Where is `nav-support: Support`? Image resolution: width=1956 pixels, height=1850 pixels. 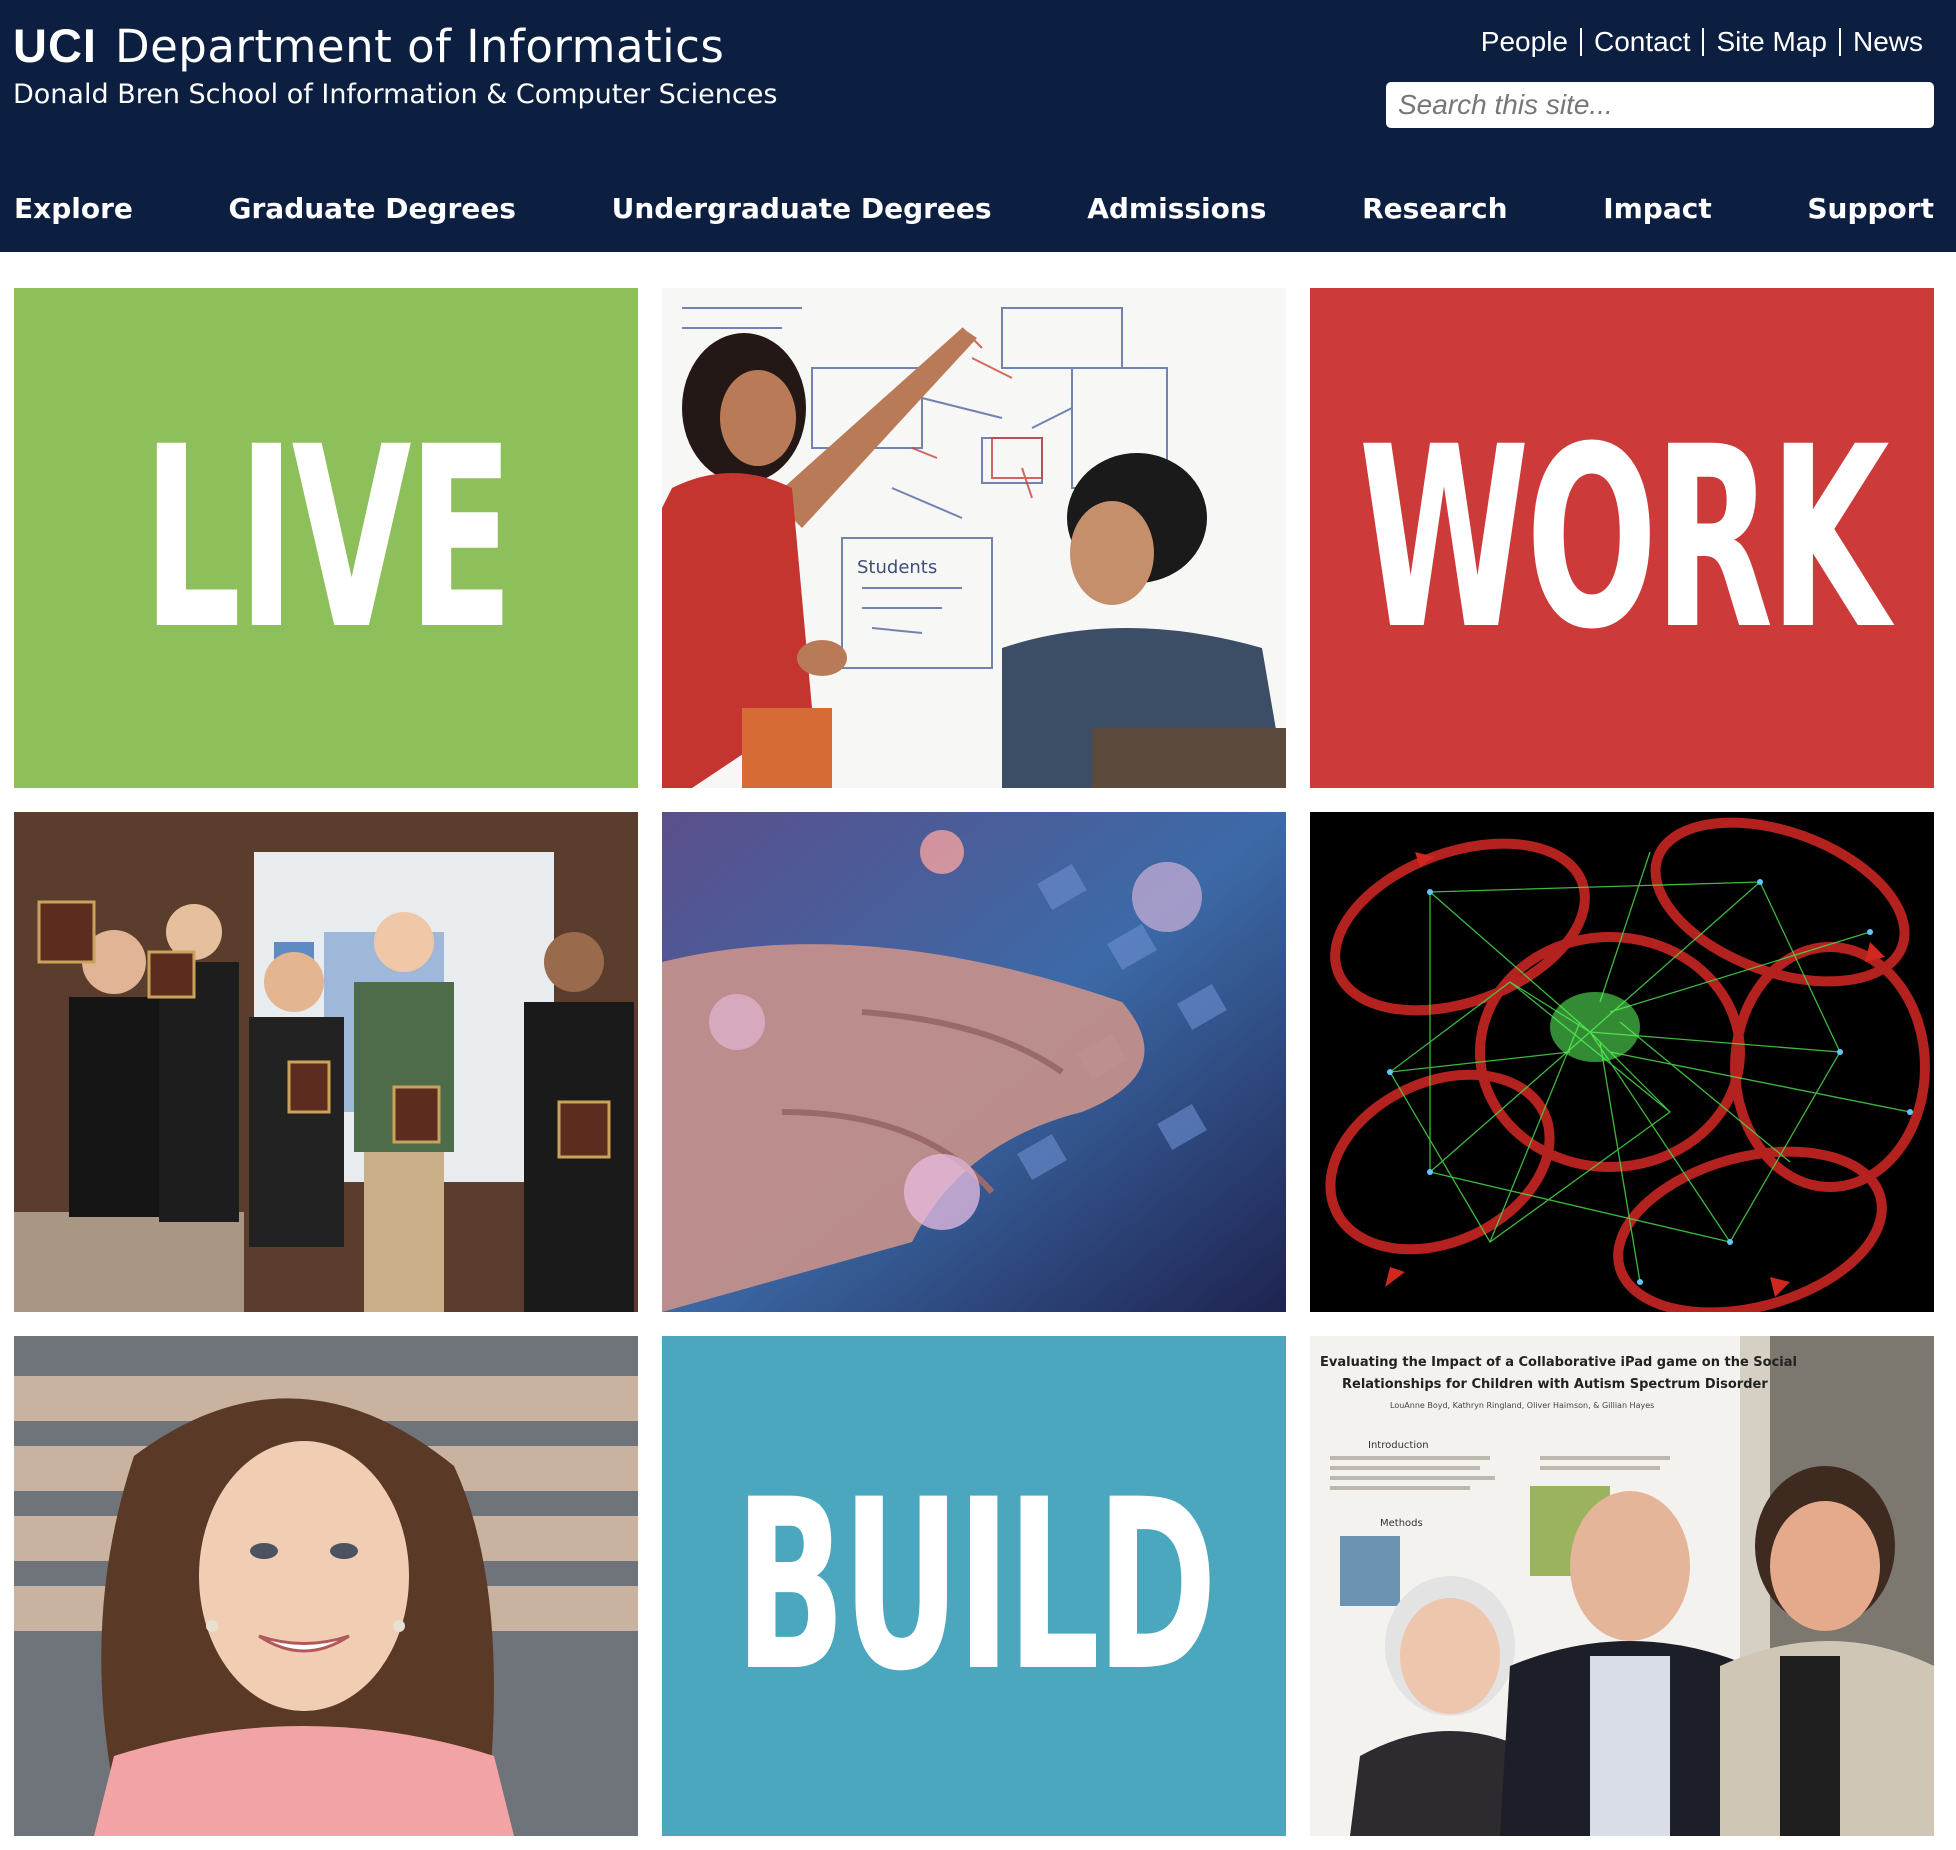
nav-support: Support is located at coordinates (1870, 208).